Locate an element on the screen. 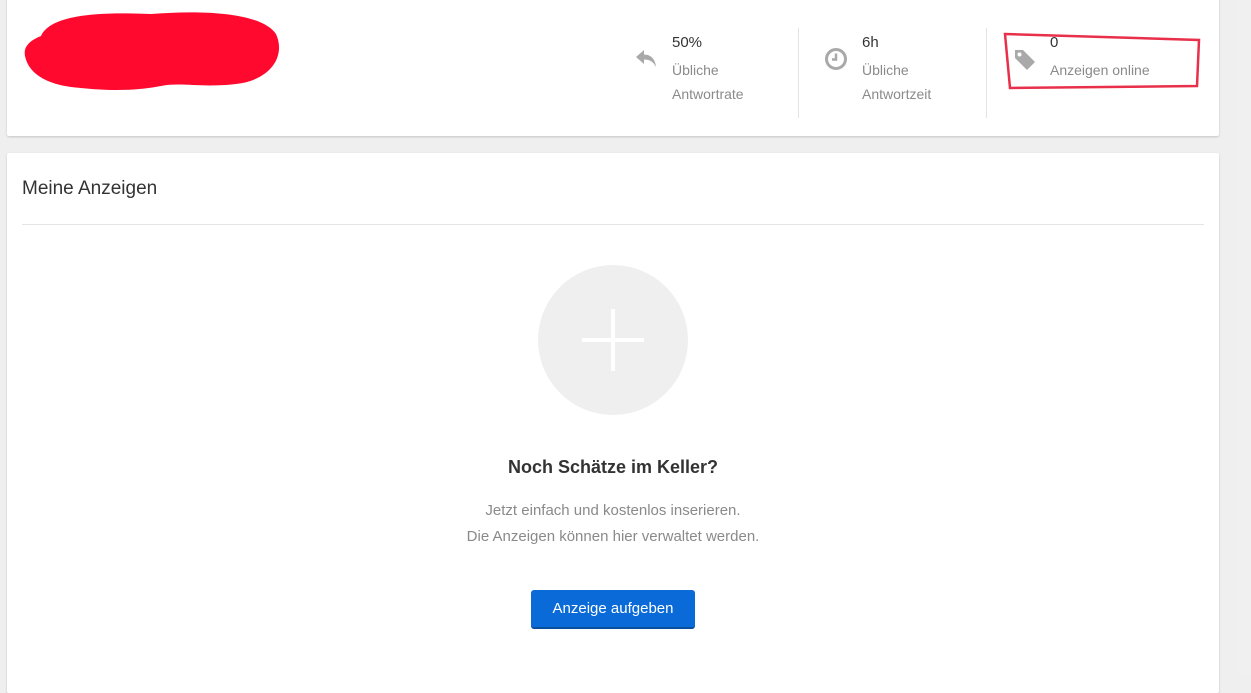  section-divider is located at coordinates (613, 224).